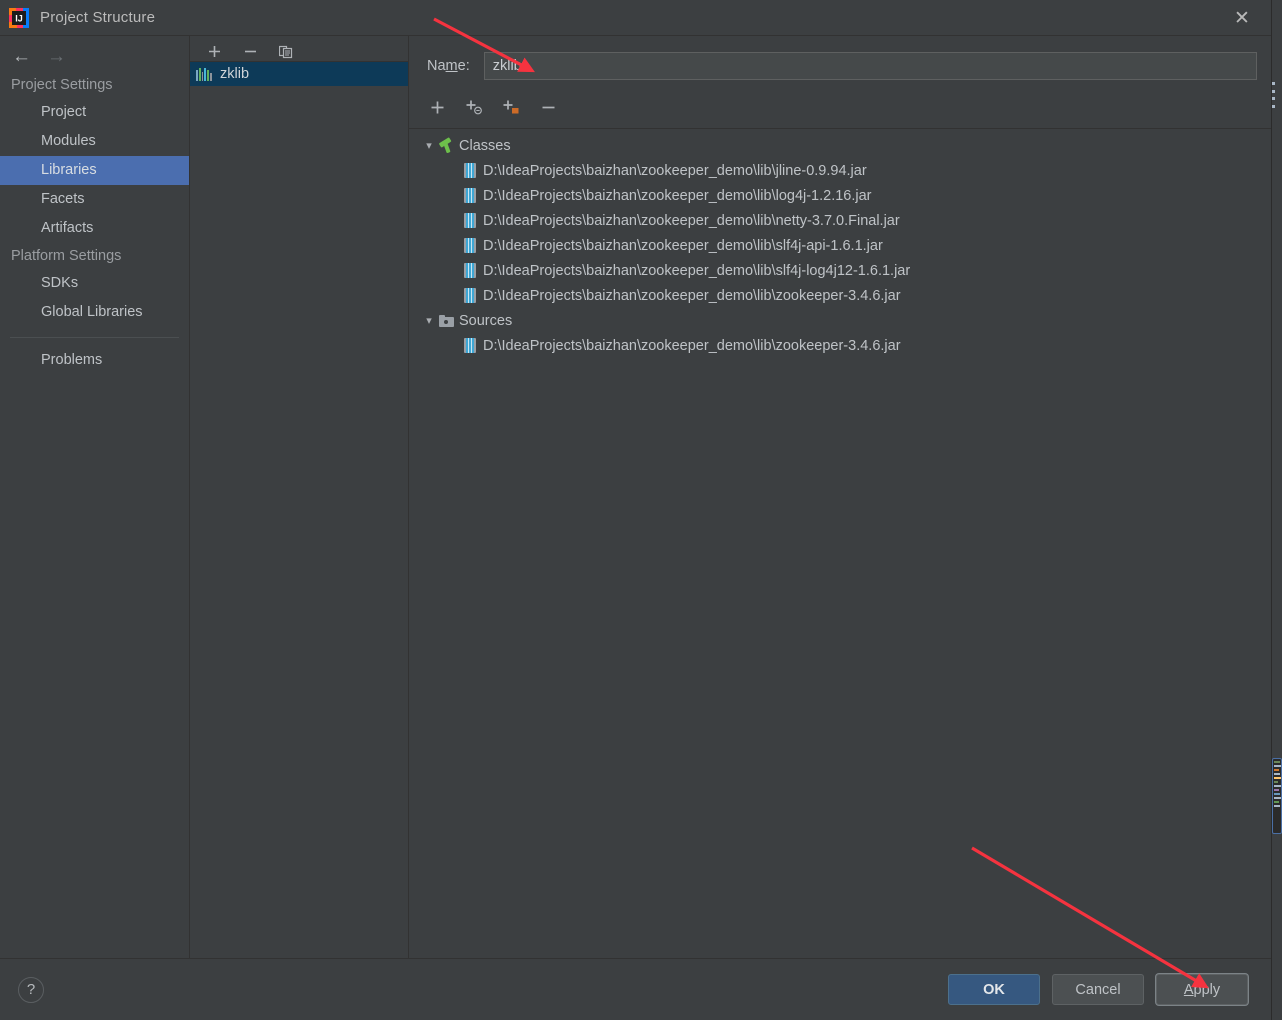 The width and height of the screenshot is (1282, 1020). What do you see at coordinates (474, 107) in the screenshot?
I see `attach-classes-button` at bounding box center [474, 107].